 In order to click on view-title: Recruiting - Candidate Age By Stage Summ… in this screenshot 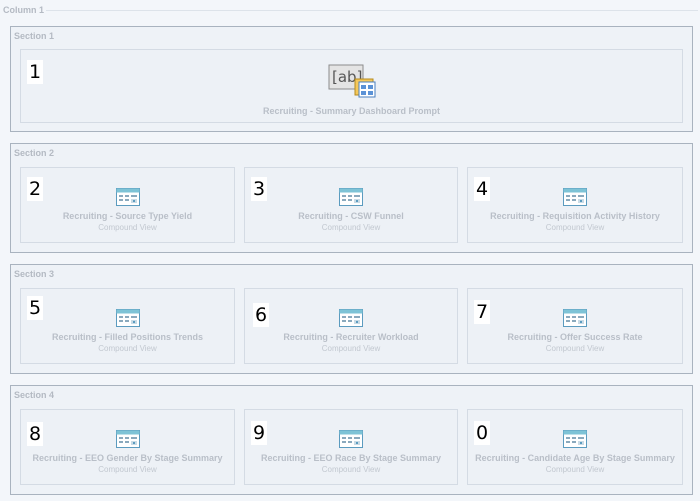, I will do `click(575, 458)`.